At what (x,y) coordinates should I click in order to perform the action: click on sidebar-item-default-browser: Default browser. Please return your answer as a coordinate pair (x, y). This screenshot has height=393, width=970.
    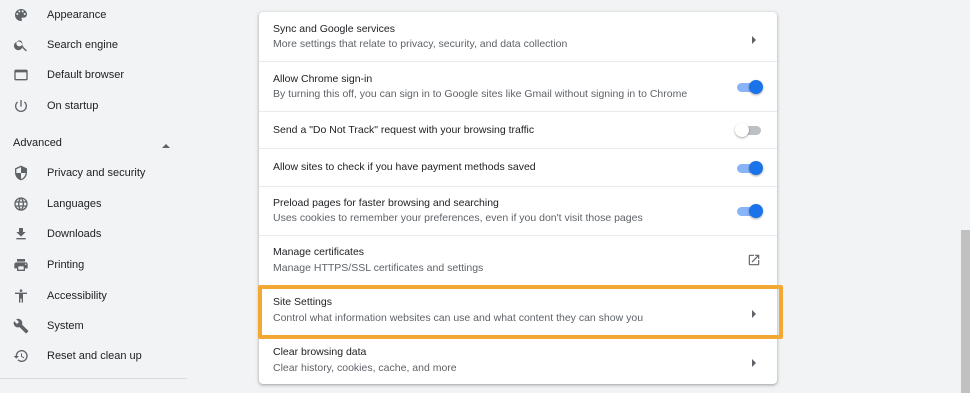
    Looking at the image, I should click on (93, 75).